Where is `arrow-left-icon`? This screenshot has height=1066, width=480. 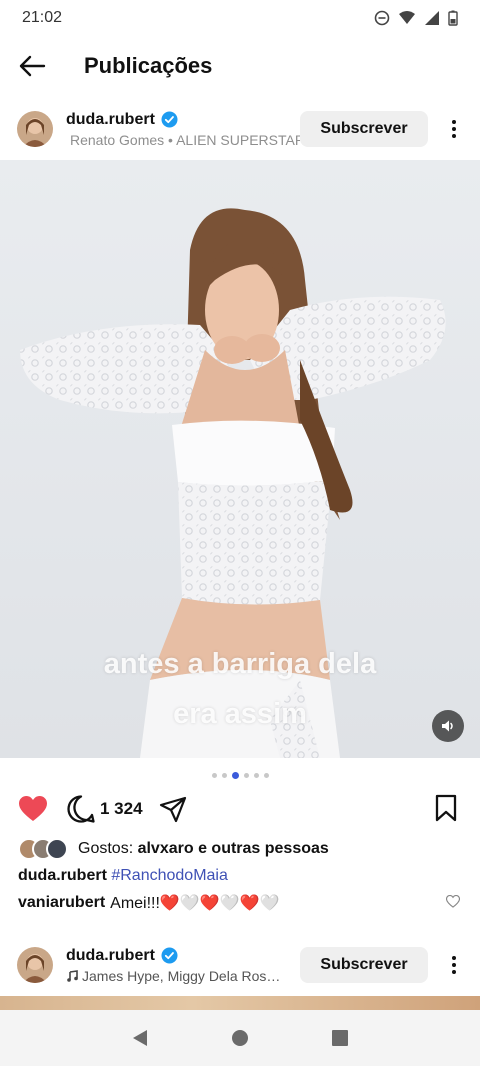
arrow-left-icon is located at coordinates (32, 66).